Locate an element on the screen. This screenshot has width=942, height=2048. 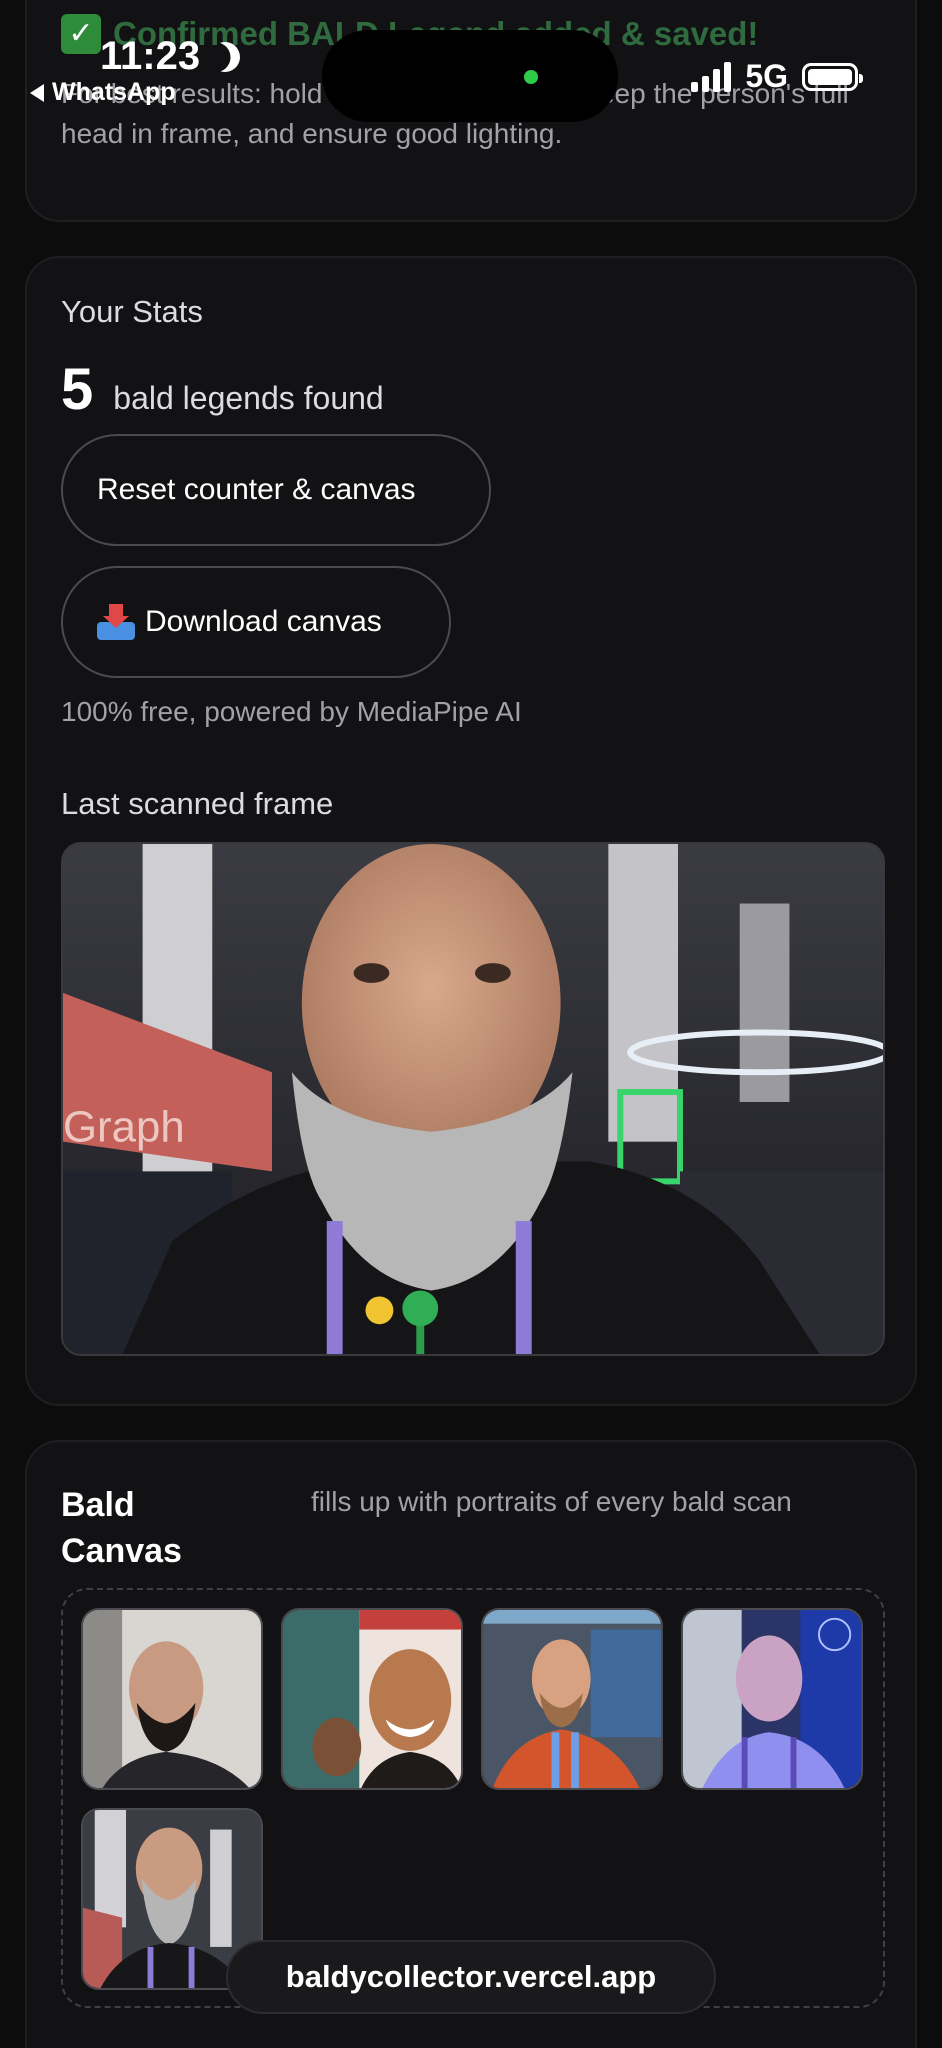
download-button-label: Download canvas is located at coordinates (263, 621).